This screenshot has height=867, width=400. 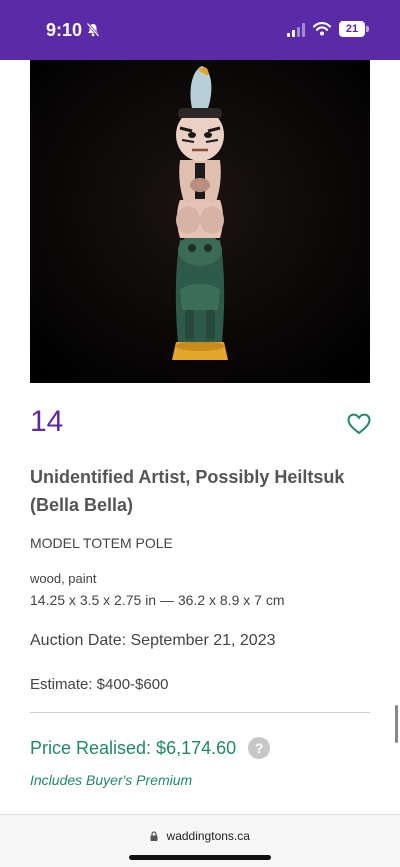 I want to click on battery-cap, so click(x=367, y=29).